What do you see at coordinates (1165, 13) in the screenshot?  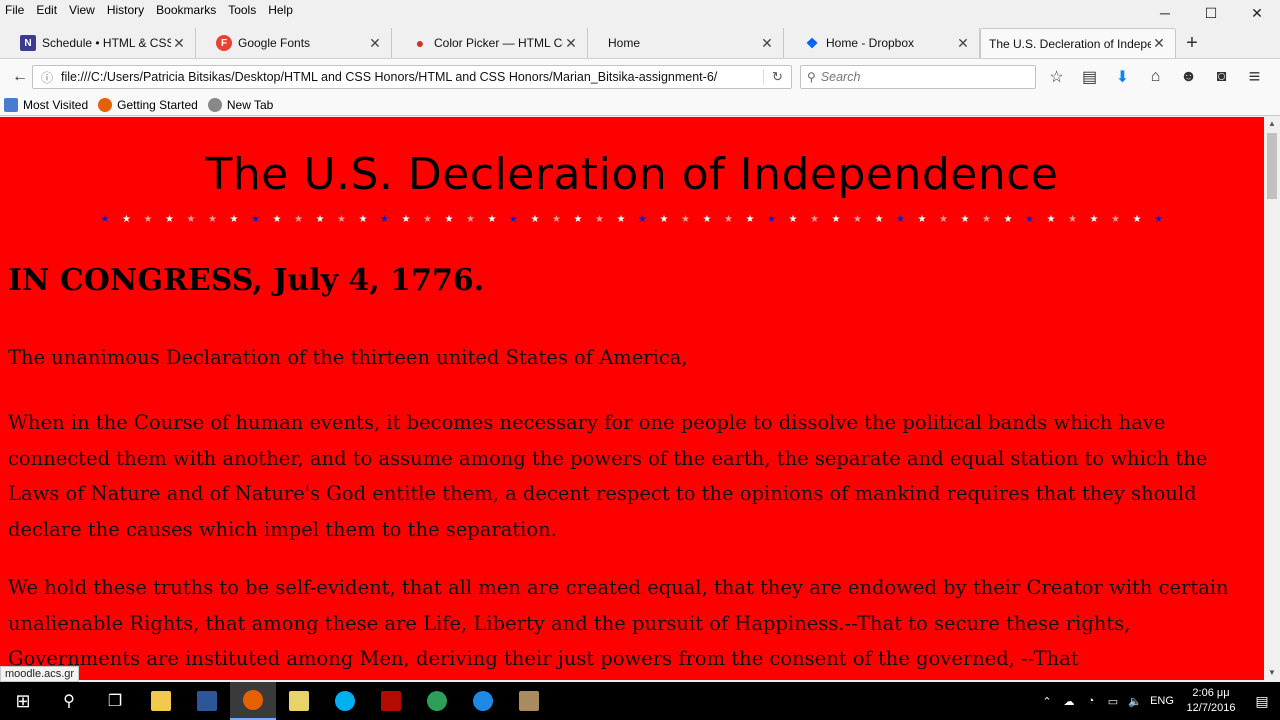 I see `minimize-button: ─` at bounding box center [1165, 13].